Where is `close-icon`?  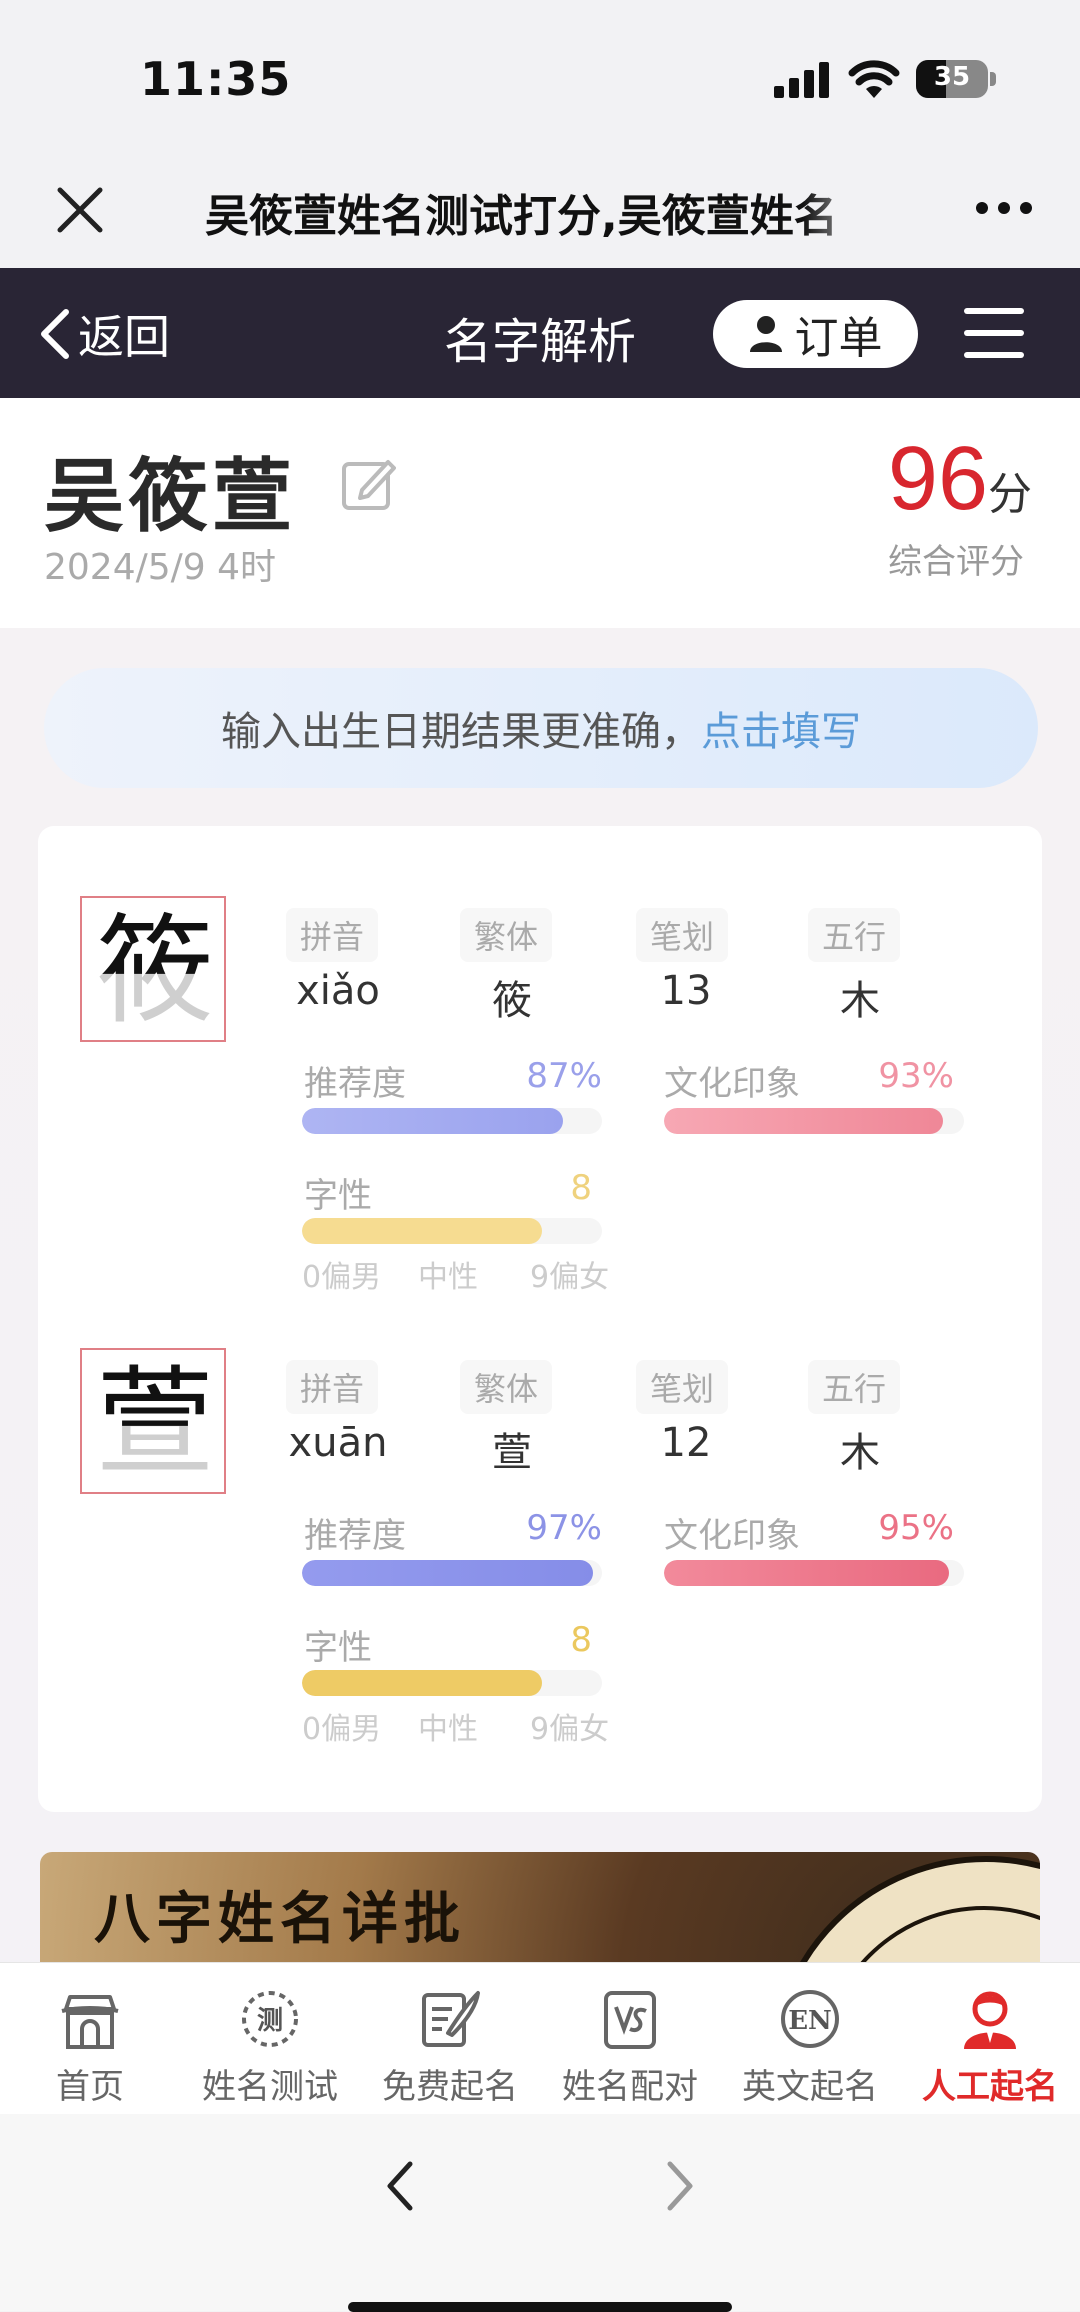 close-icon is located at coordinates (80, 210).